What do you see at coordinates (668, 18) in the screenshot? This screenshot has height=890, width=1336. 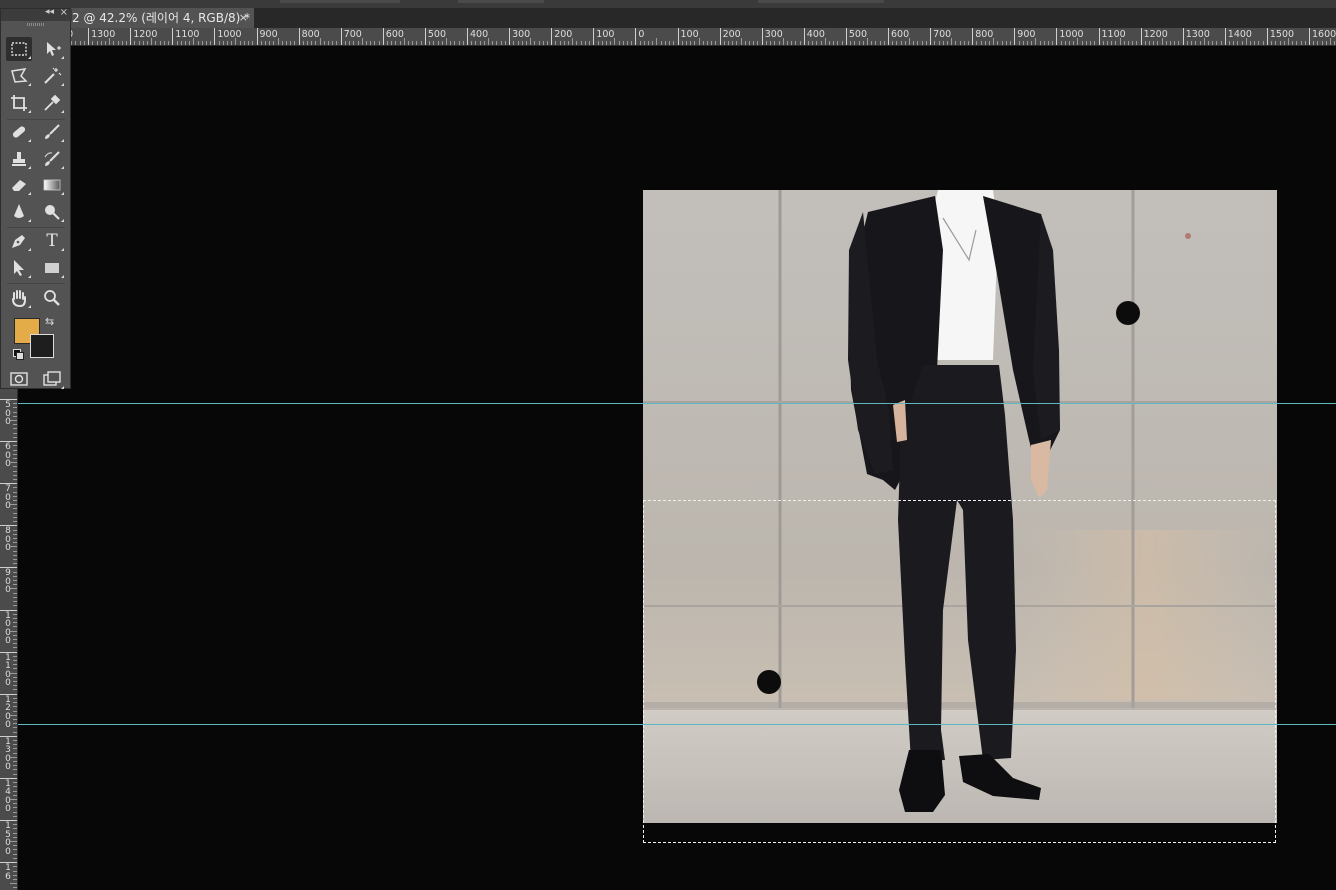 I see `document-tab-bar: 2 @ 42.2% (레이어 4, RGB/8) * ×` at bounding box center [668, 18].